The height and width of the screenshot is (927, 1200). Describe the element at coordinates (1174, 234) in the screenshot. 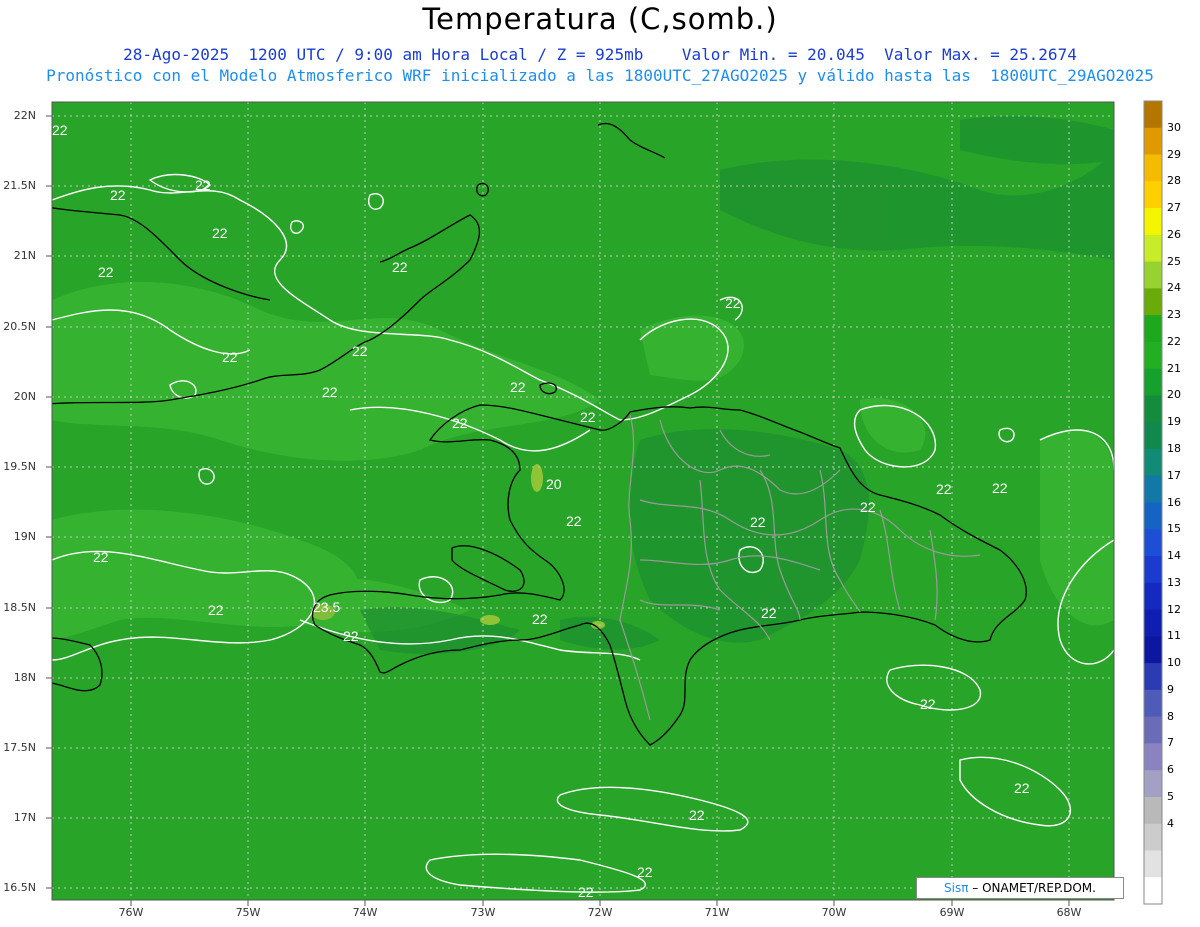

I see `colorbar-label: 26` at that location.